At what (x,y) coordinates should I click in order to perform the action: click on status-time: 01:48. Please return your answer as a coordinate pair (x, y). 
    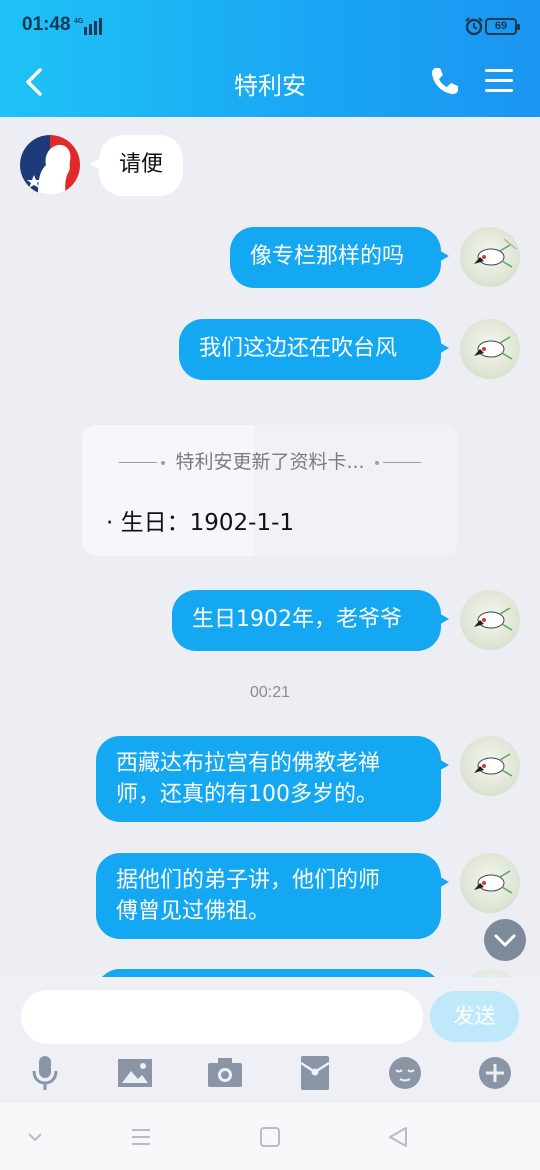
    Looking at the image, I should click on (46, 24).